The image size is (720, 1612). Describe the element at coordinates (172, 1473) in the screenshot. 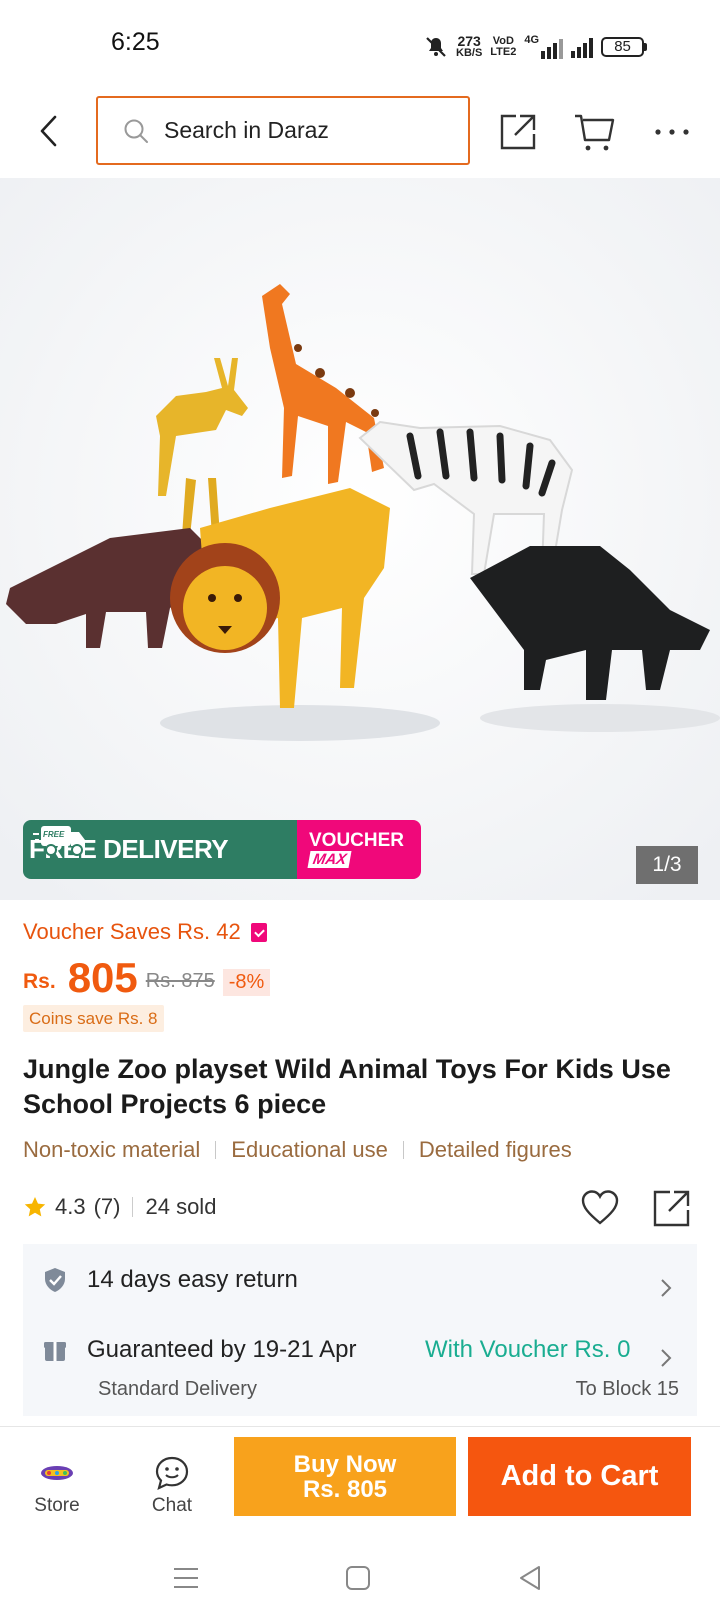

I see `chat-icon` at that location.